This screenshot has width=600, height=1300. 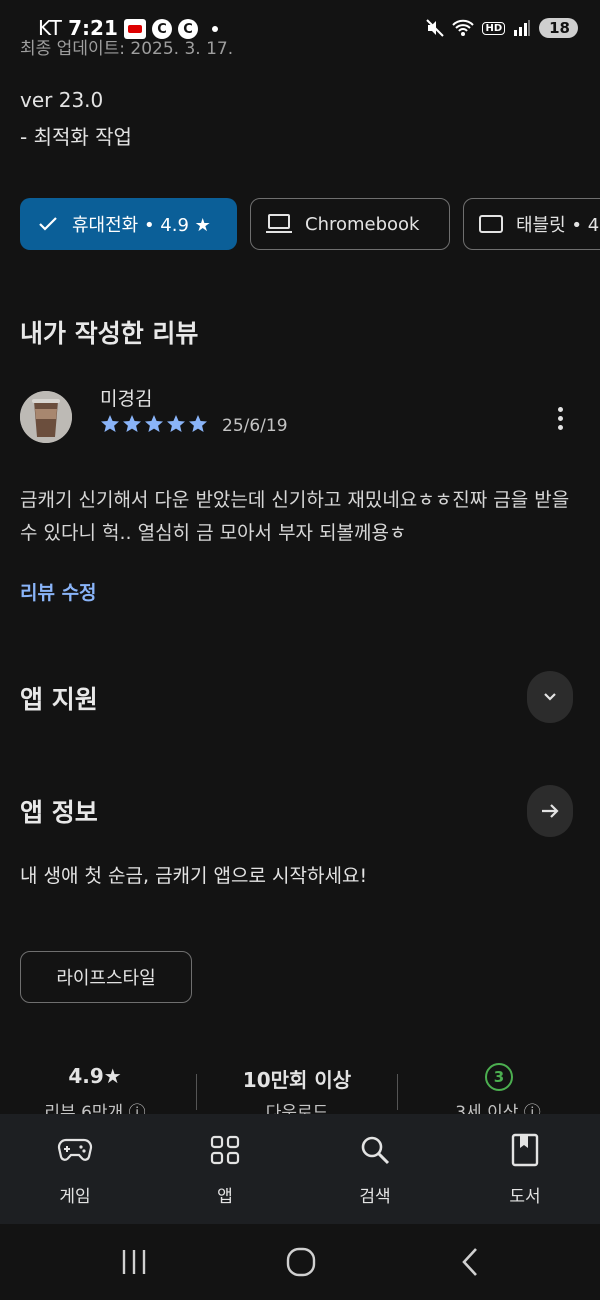 I want to click on app-description: 내 생애 첫 순금, 금캐기 앱으로 시작하세요!, so click(x=194, y=876).